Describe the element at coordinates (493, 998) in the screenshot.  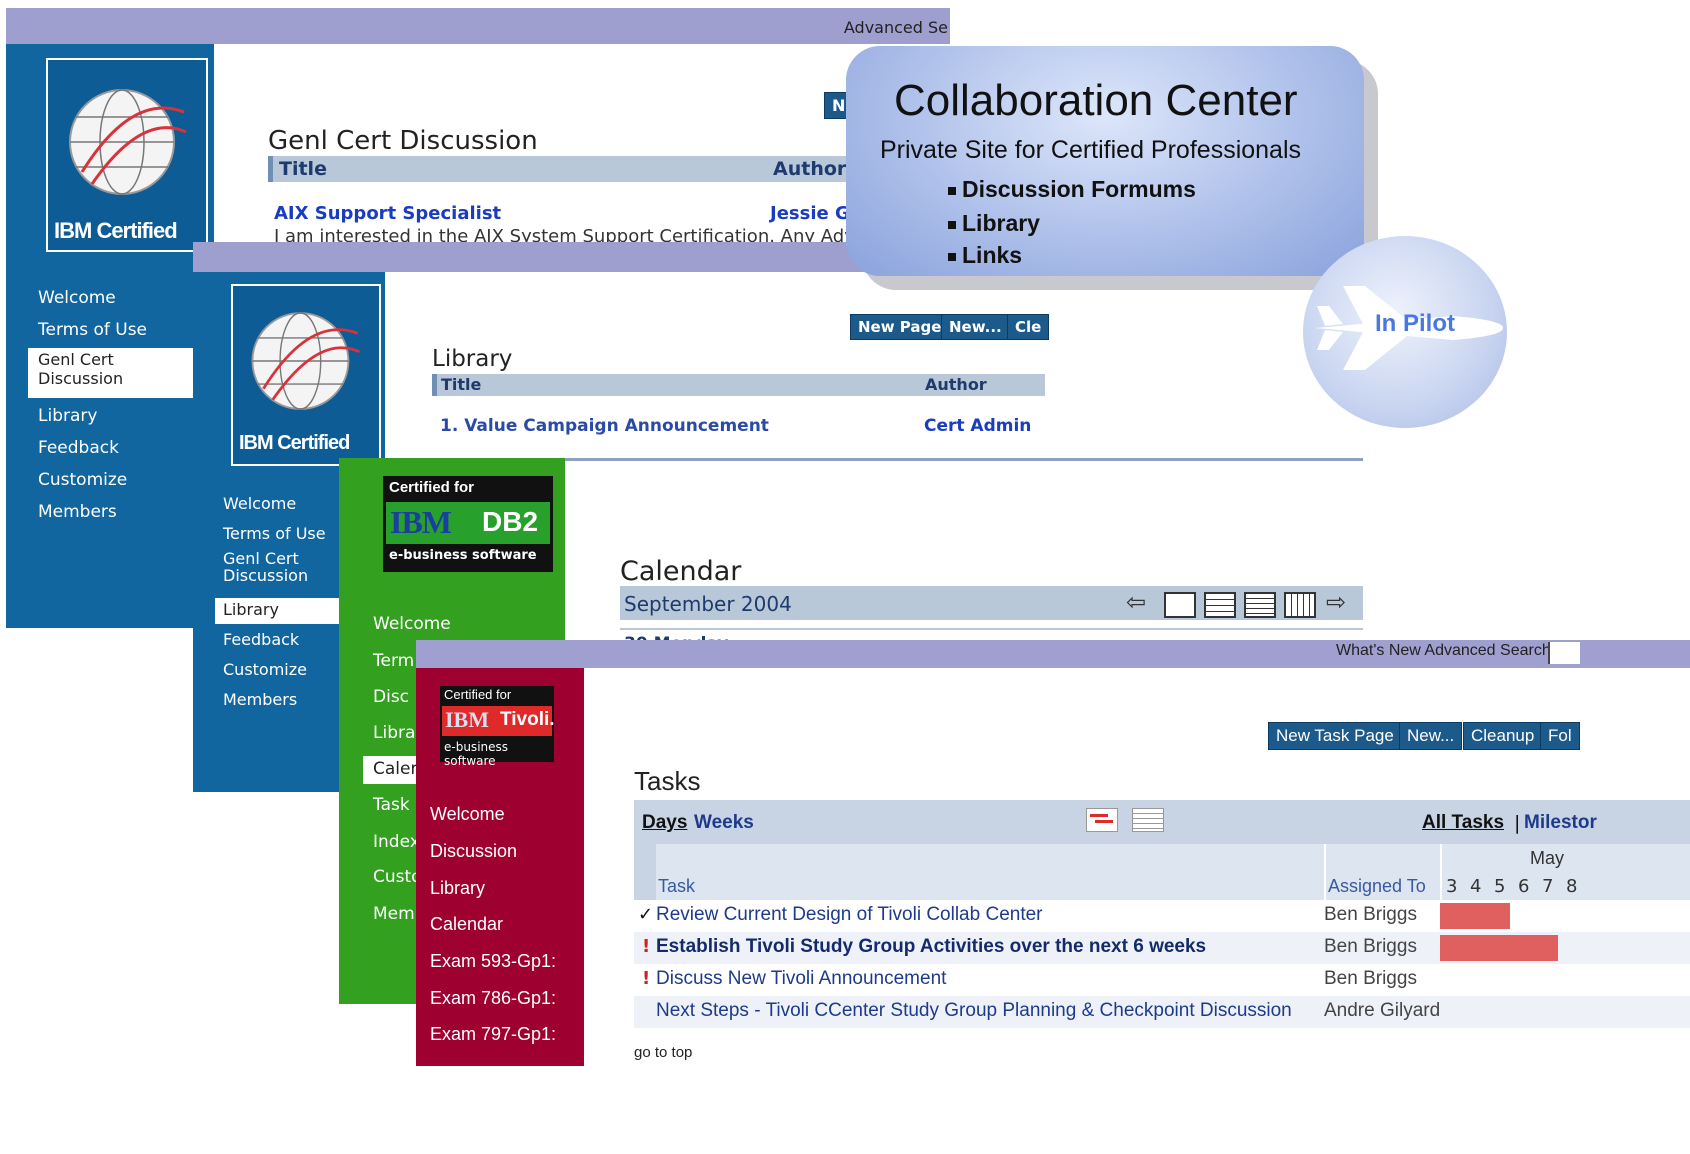
I see `nav-exam-786: Exam 786-Gp1:` at that location.